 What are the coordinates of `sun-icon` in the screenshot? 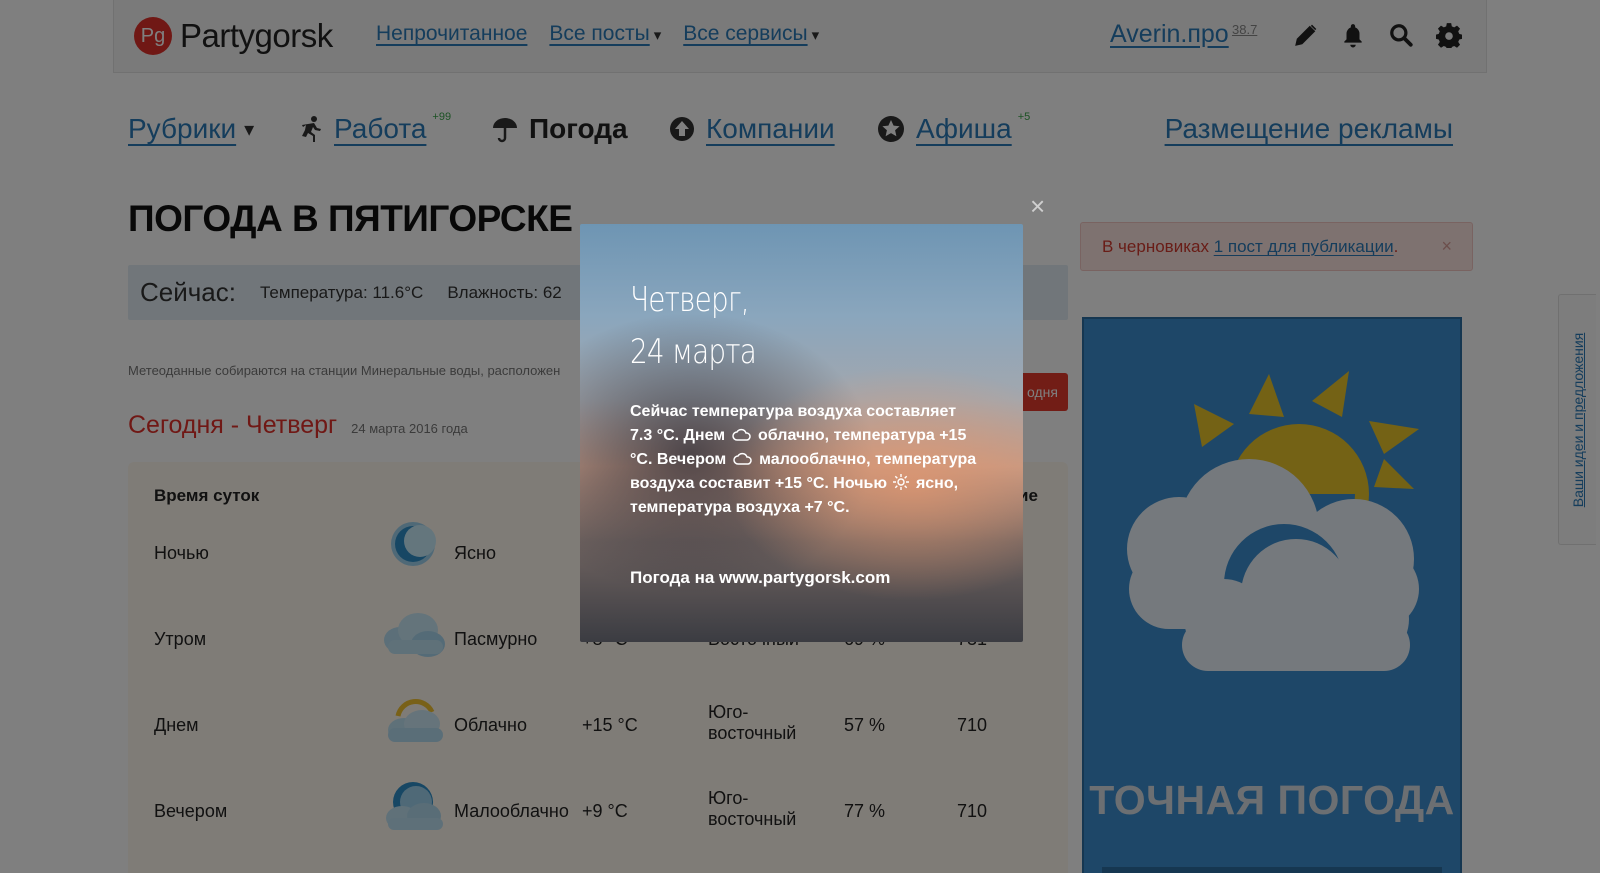 It's located at (901, 482).